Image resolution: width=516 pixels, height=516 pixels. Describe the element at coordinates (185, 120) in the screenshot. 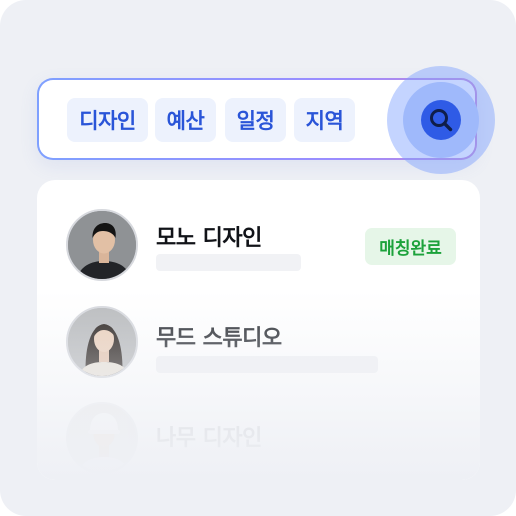

I see `filter-chip-budget: 예산` at that location.